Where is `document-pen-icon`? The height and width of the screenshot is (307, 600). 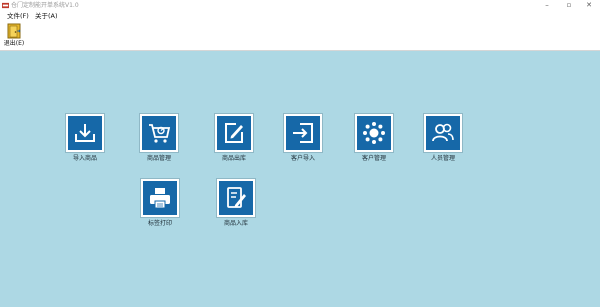 document-pen-icon is located at coordinates (236, 197).